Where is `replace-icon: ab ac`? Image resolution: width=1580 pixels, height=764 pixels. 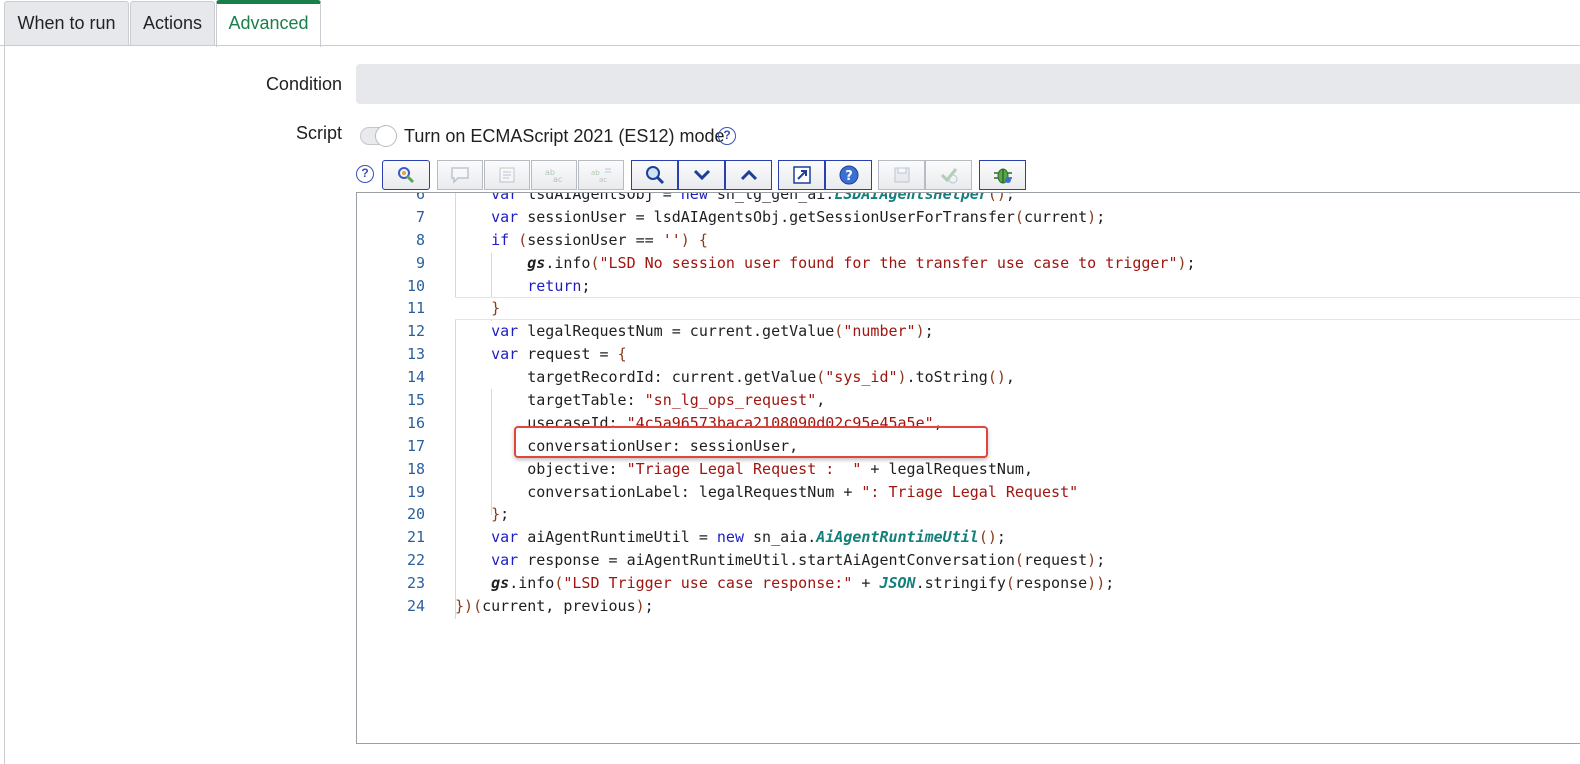 replace-icon: ab ac is located at coordinates (554, 175).